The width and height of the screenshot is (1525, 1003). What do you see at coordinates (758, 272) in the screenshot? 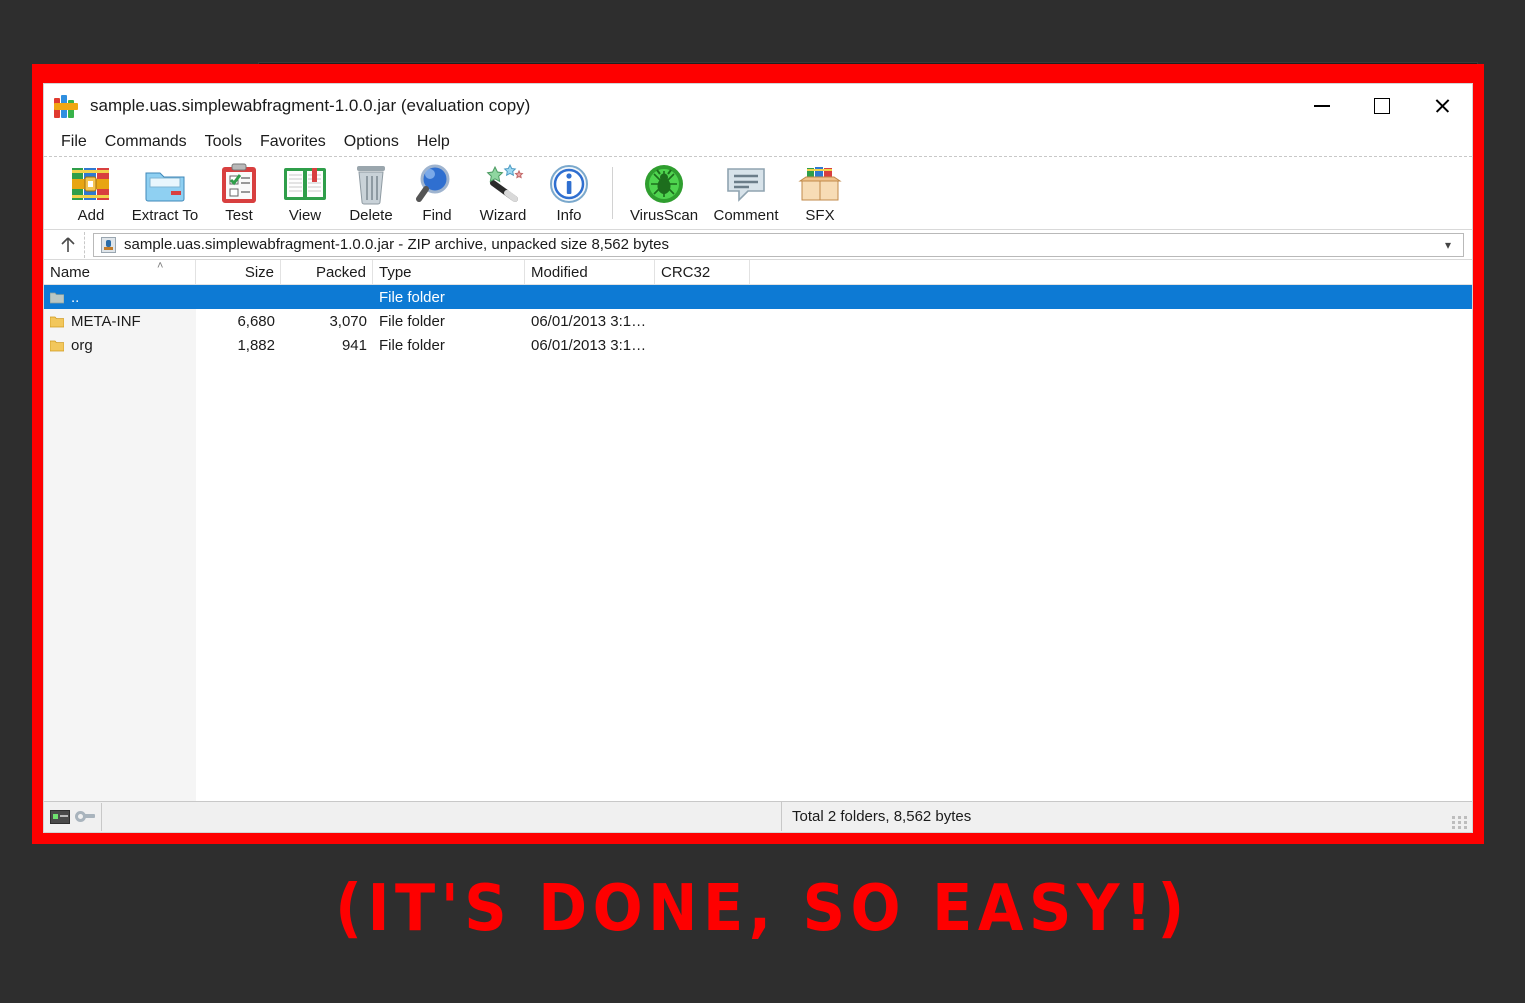
I see `file-list-header: Name Size Packed Type Modified CRC32 ˄` at bounding box center [758, 272].